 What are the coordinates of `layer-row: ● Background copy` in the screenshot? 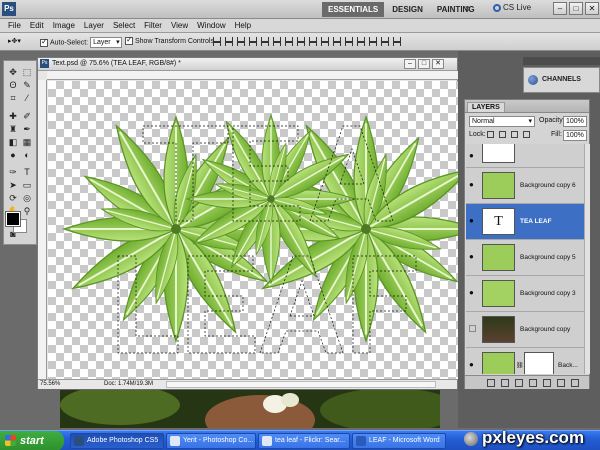 It's located at (528, 330).